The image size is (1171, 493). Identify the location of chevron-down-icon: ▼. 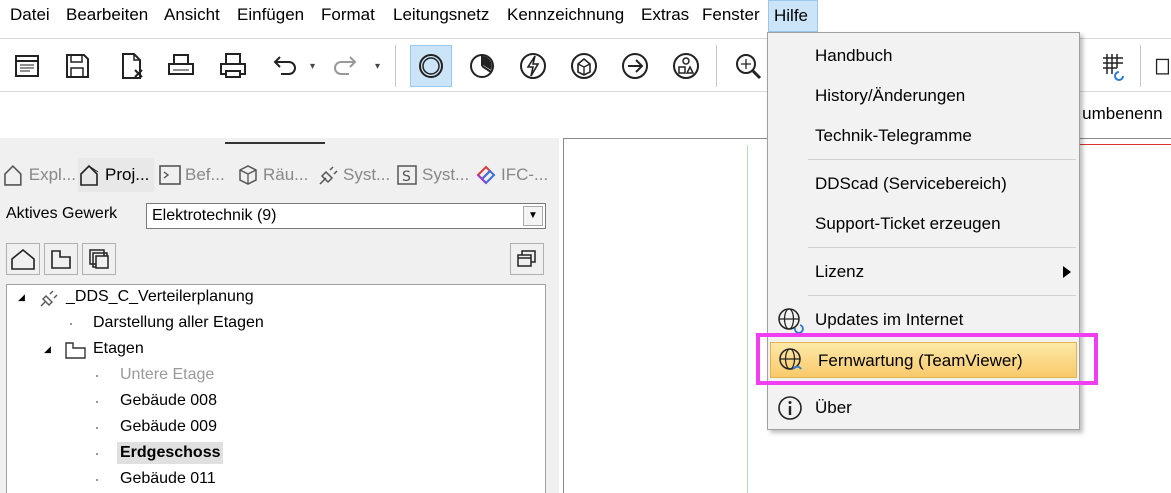
(533, 216).